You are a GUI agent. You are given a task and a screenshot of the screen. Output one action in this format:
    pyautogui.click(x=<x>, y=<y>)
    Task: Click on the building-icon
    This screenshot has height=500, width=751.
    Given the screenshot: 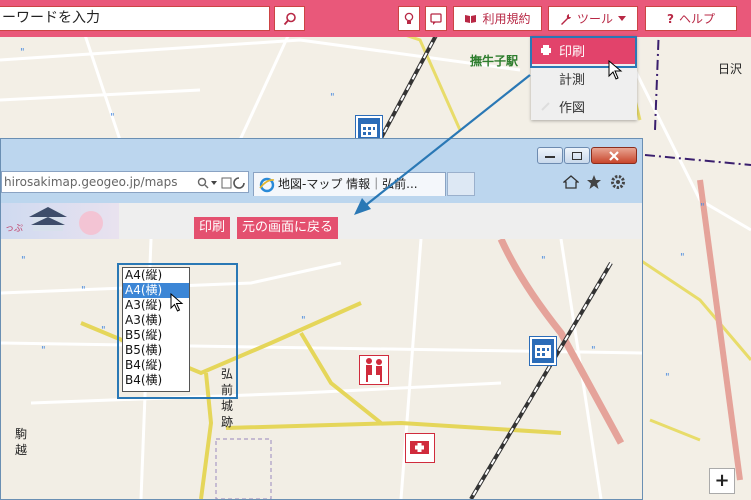 What is the action you would take?
    pyautogui.click(x=543, y=351)
    